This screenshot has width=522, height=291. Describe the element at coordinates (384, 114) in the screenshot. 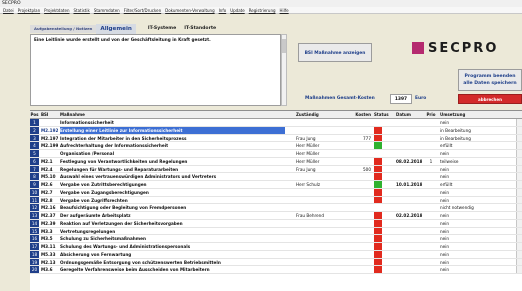

I see `col-status: Status` at that location.